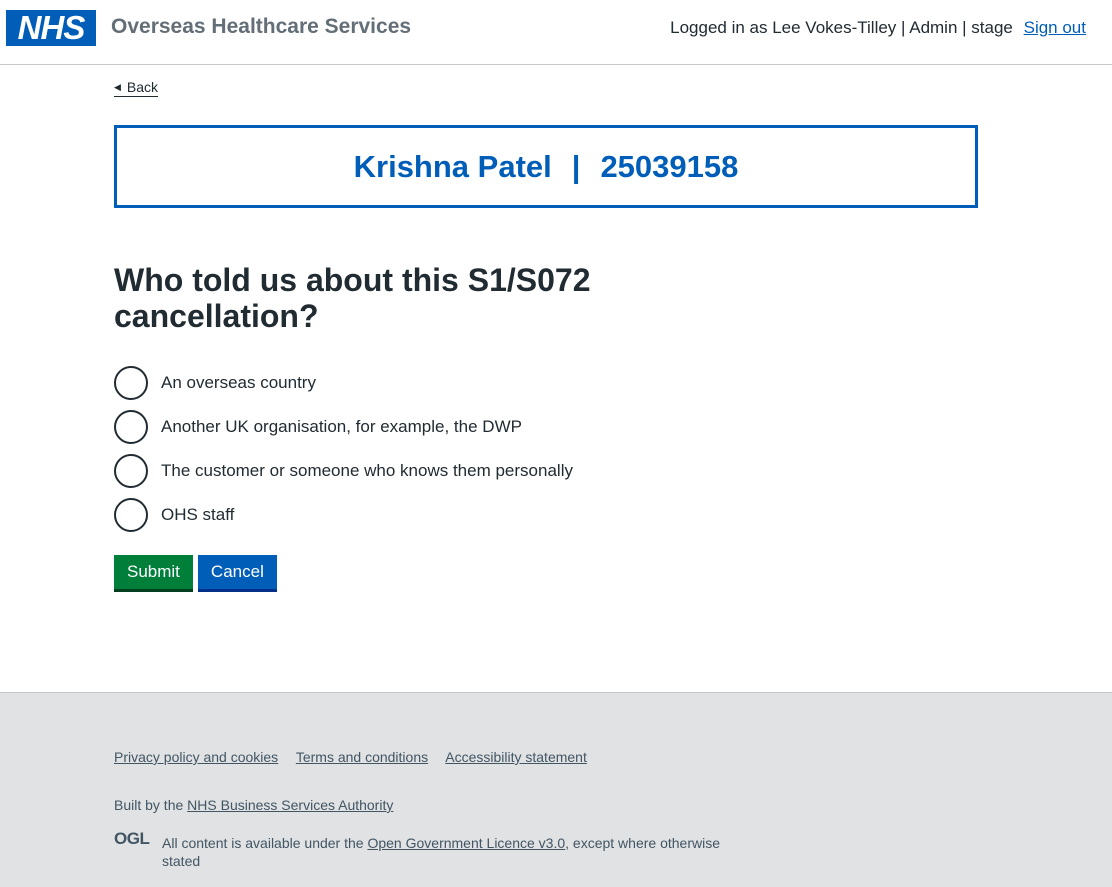 This screenshot has width=1112, height=887. I want to click on footer-link-privacy: Privacy policy and cookies, so click(196, 757).